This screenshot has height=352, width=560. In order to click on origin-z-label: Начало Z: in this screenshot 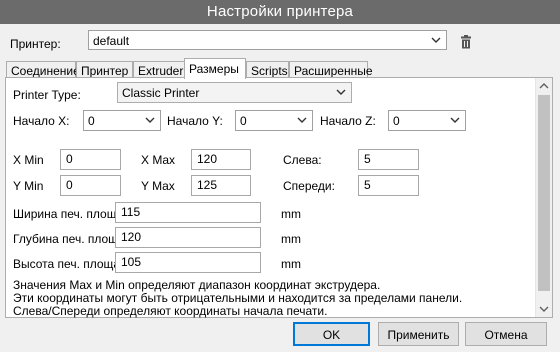, I will do `click(348, 121)`.